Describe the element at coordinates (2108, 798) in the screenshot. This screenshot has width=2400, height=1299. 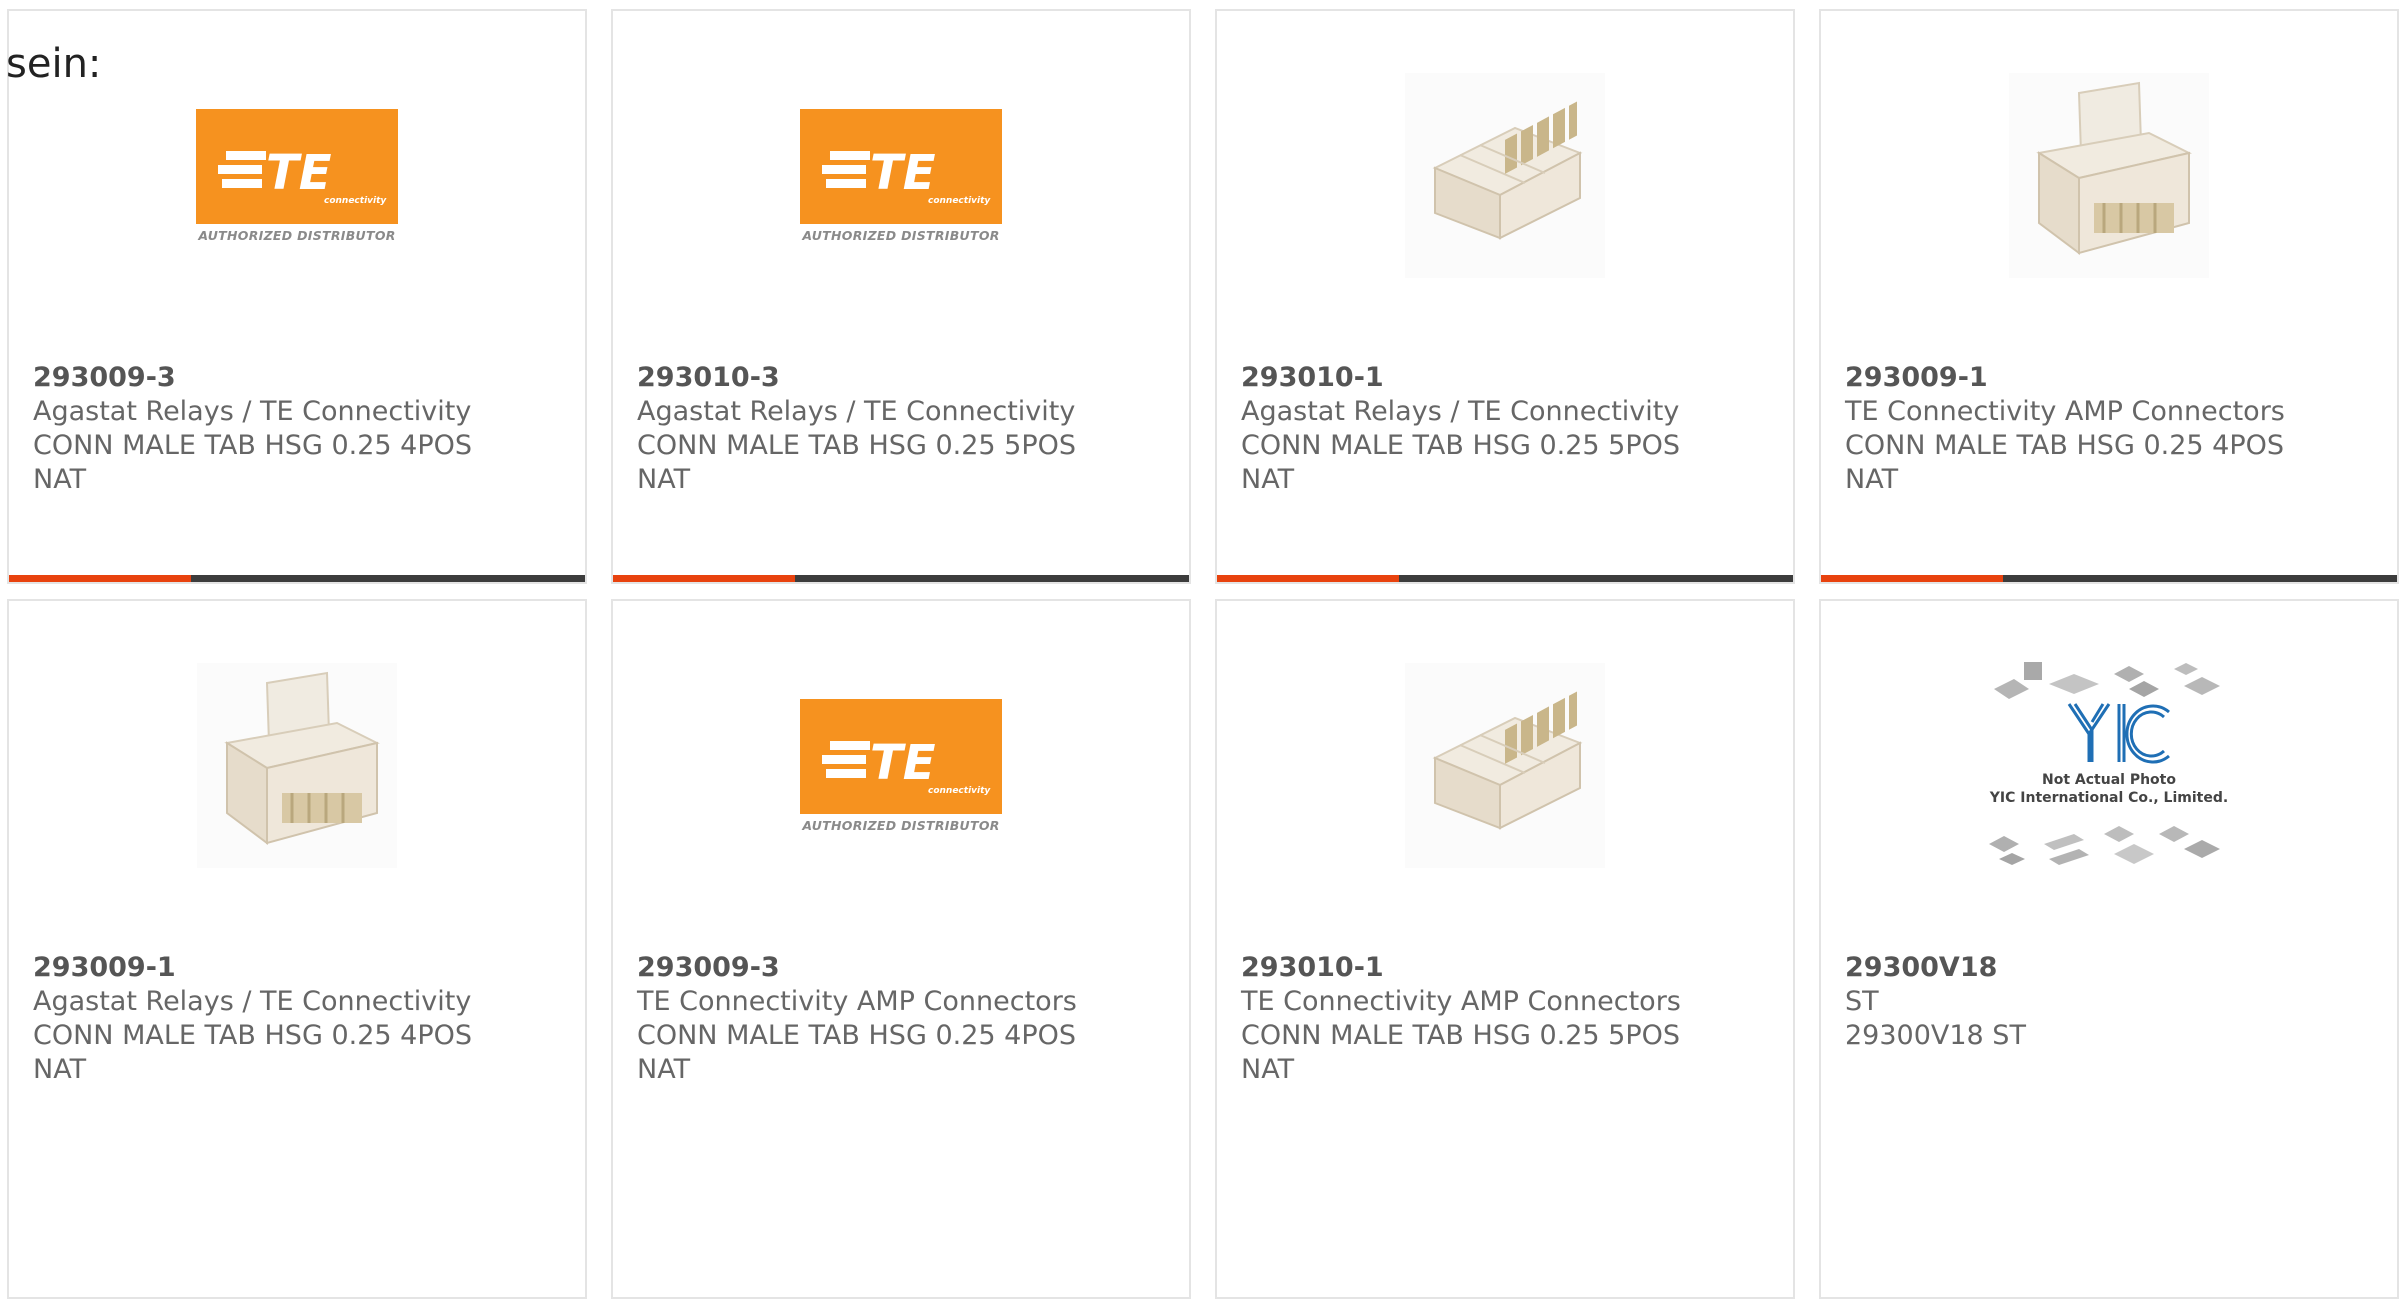
I see `svg-text:YIC International Co., Limited: YIC International Co., Limited.` at that location.